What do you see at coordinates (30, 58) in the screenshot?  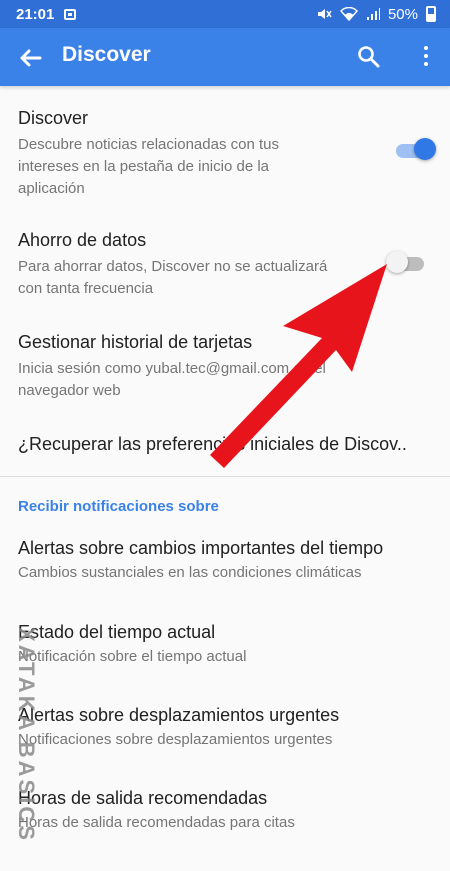 I see `back-arrow-icon` at bounding box center [30, 58].